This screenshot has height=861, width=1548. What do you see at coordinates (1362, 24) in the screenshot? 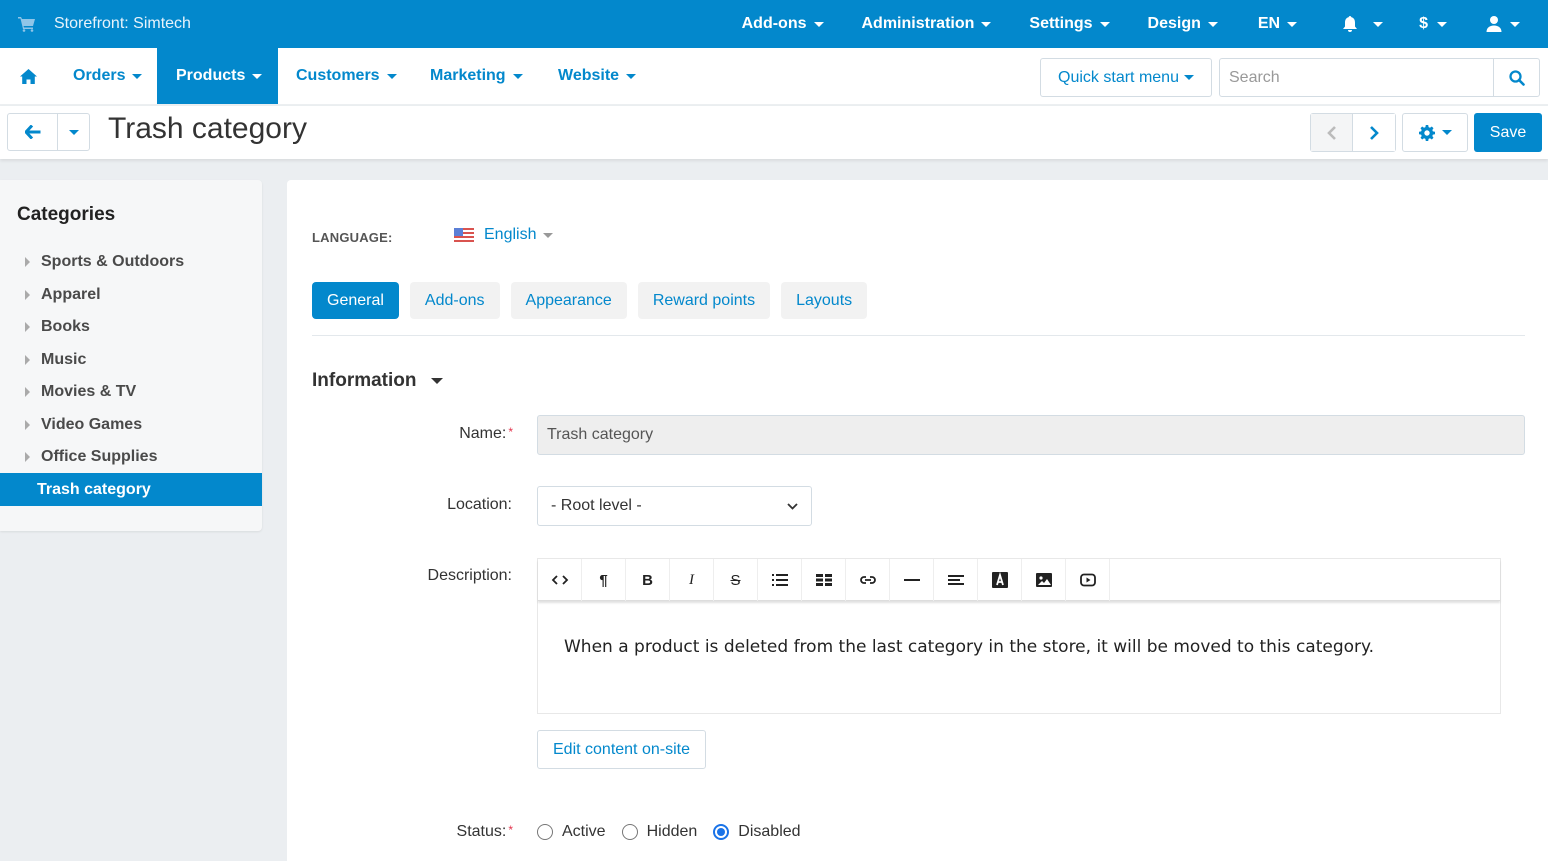
I see `topnav-notifications` at bounding box center [1362, 24].